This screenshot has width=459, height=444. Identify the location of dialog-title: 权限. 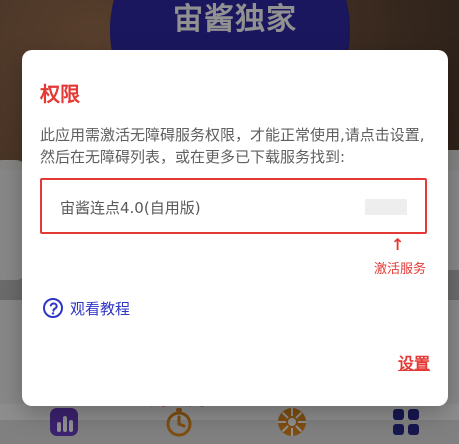
(60, 94).